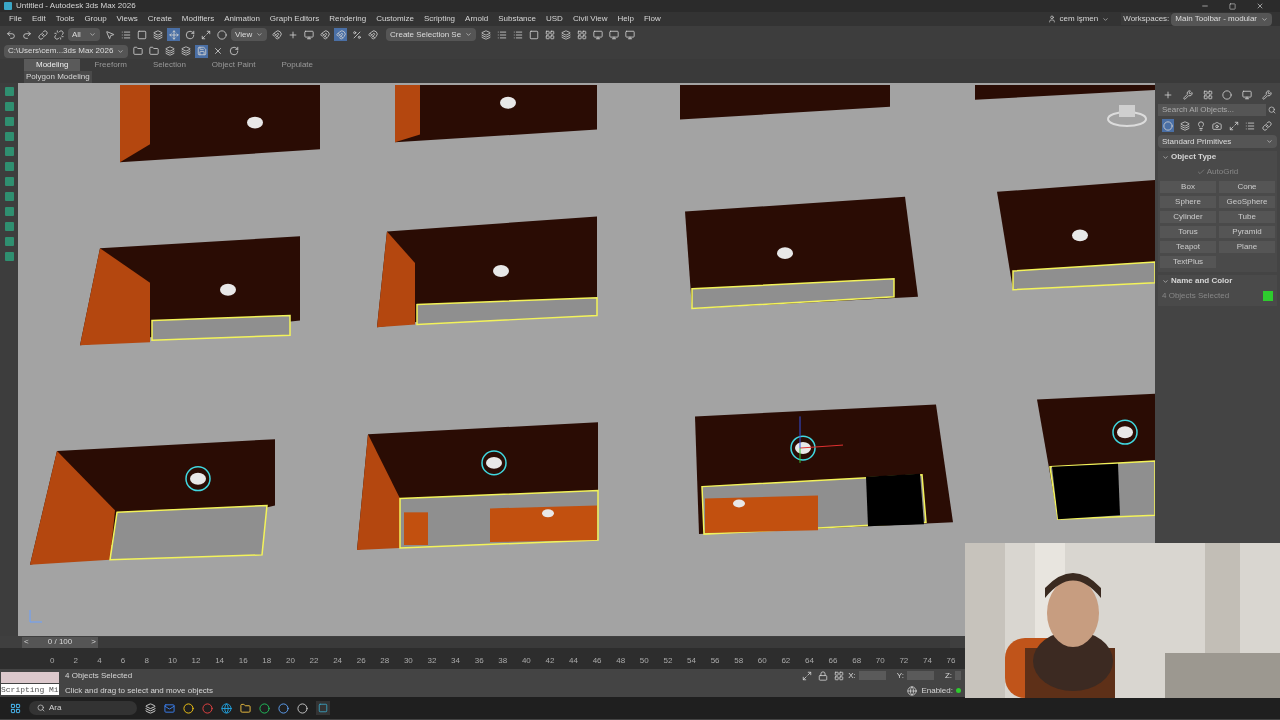  I want to click on selection-status: 4 Objects Selected, so click(99, 675).